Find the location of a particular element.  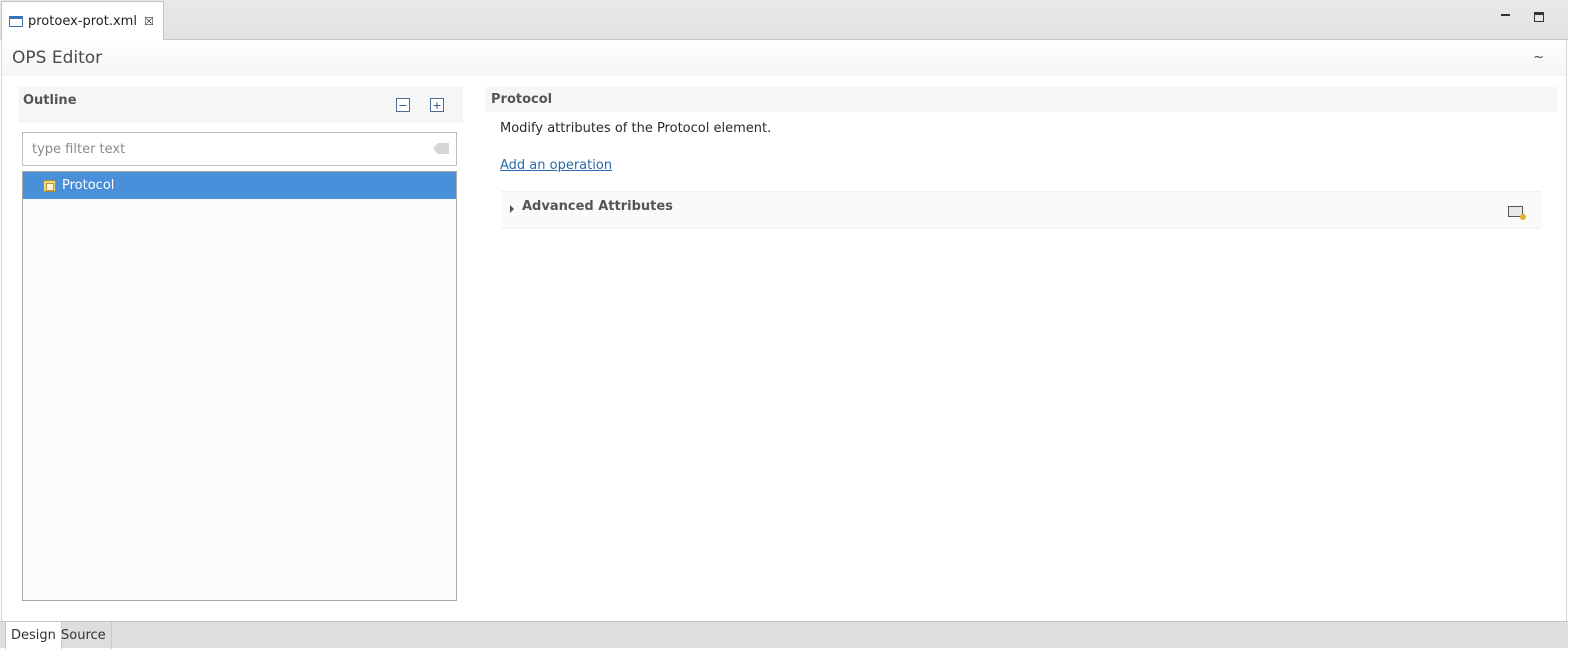

editor-tab: protoex-prot.xml ☒ is located at coordinates (82, 20).